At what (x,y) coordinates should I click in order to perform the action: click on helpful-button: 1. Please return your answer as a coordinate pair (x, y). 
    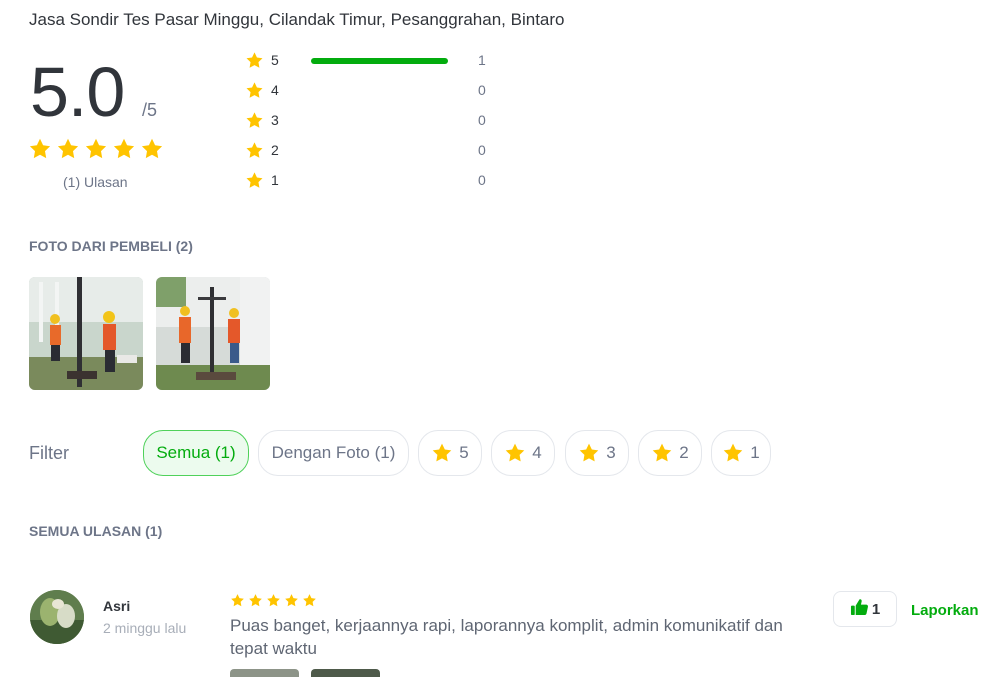
    Looking at the image, I should click on (865, 609).